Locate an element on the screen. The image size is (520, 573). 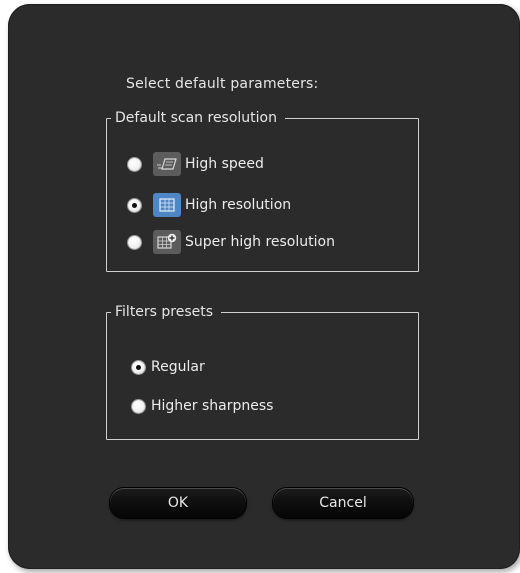
scan-resolution-legend: Default scan resolution is located at coordinates (196, 118).